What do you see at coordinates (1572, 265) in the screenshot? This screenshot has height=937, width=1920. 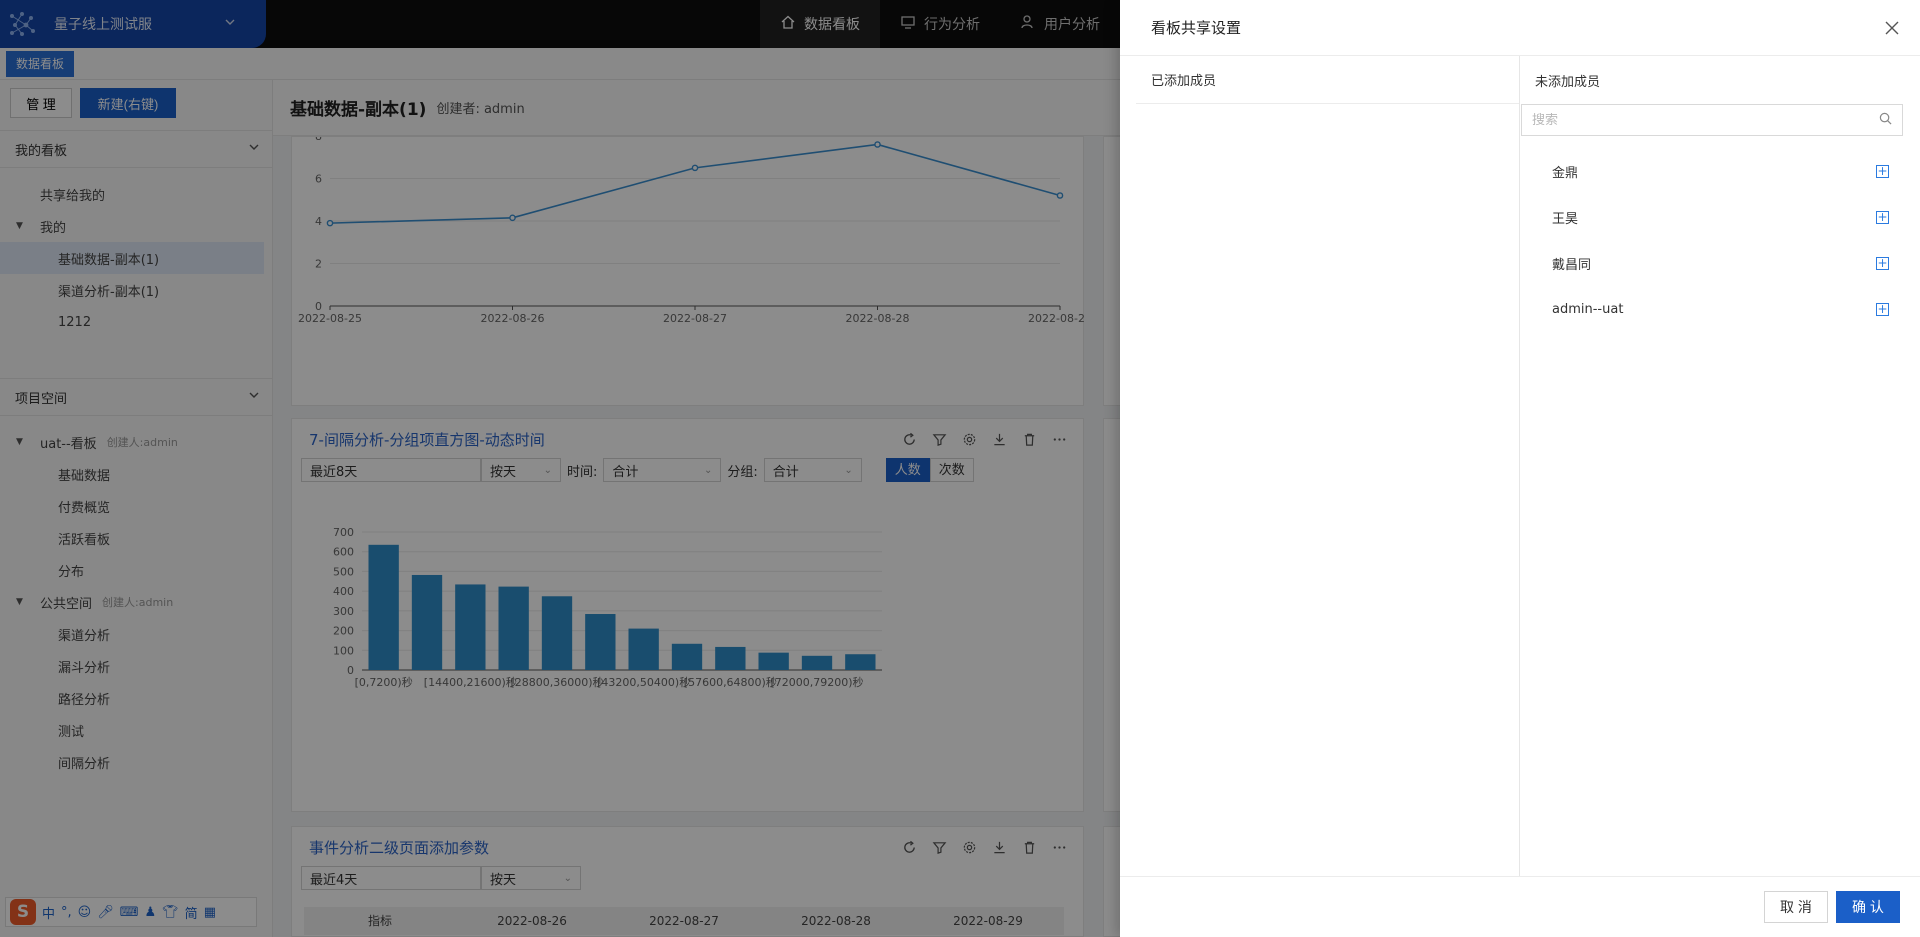 I see `member-name: 戴昌同` at bounding box center [1572, 265].